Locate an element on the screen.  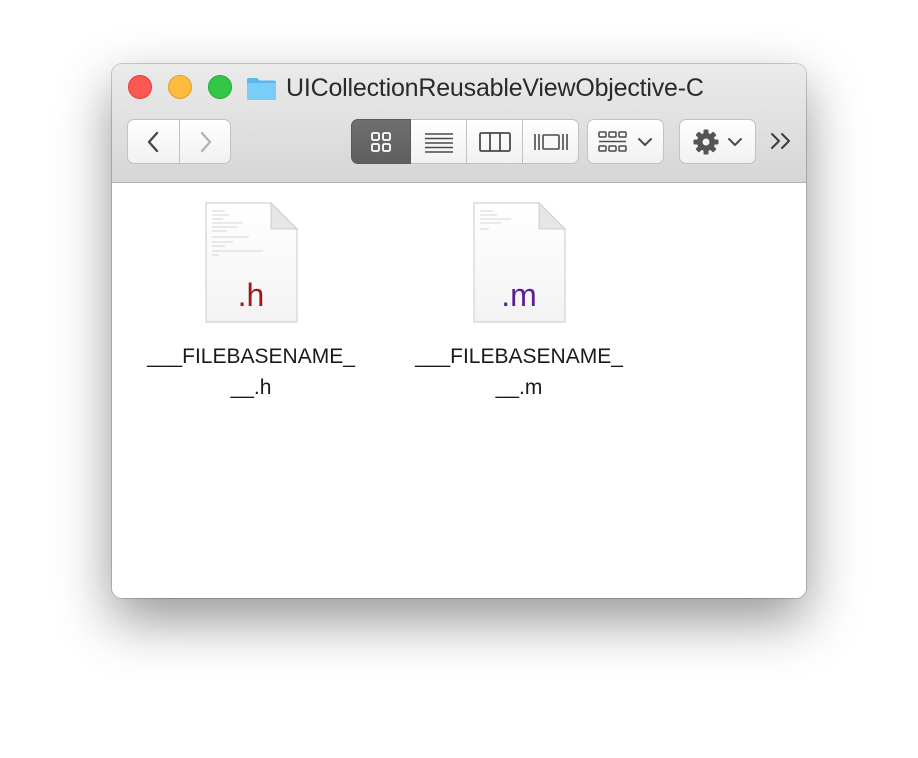
minimize-button is located at coordinates (180, 87).